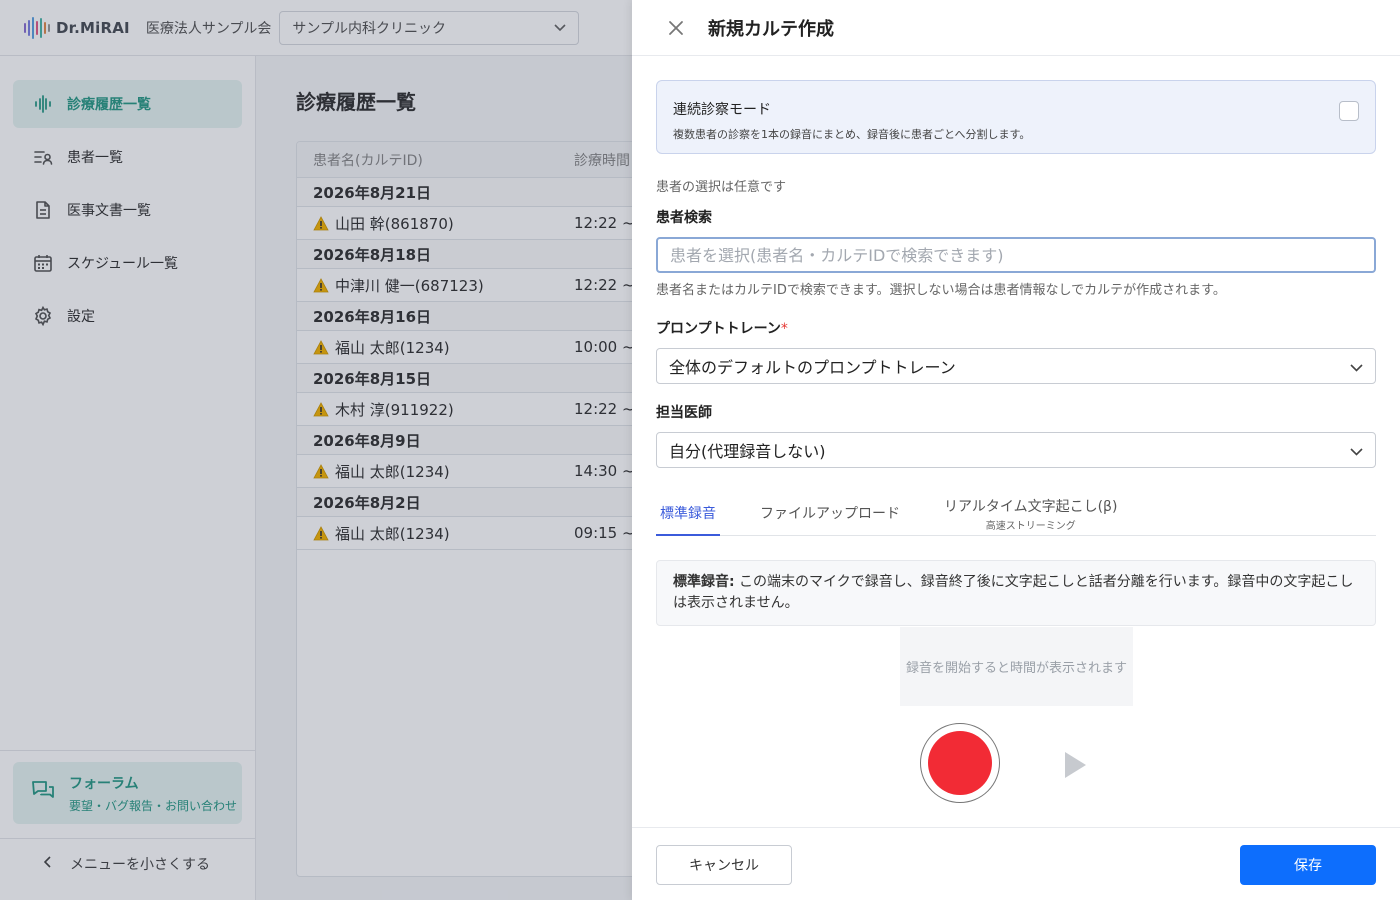 The width and height of the screenshot is (1400, 900). I want to click on prompt-train-label: プロンプトトレーン, so click(718, 329).